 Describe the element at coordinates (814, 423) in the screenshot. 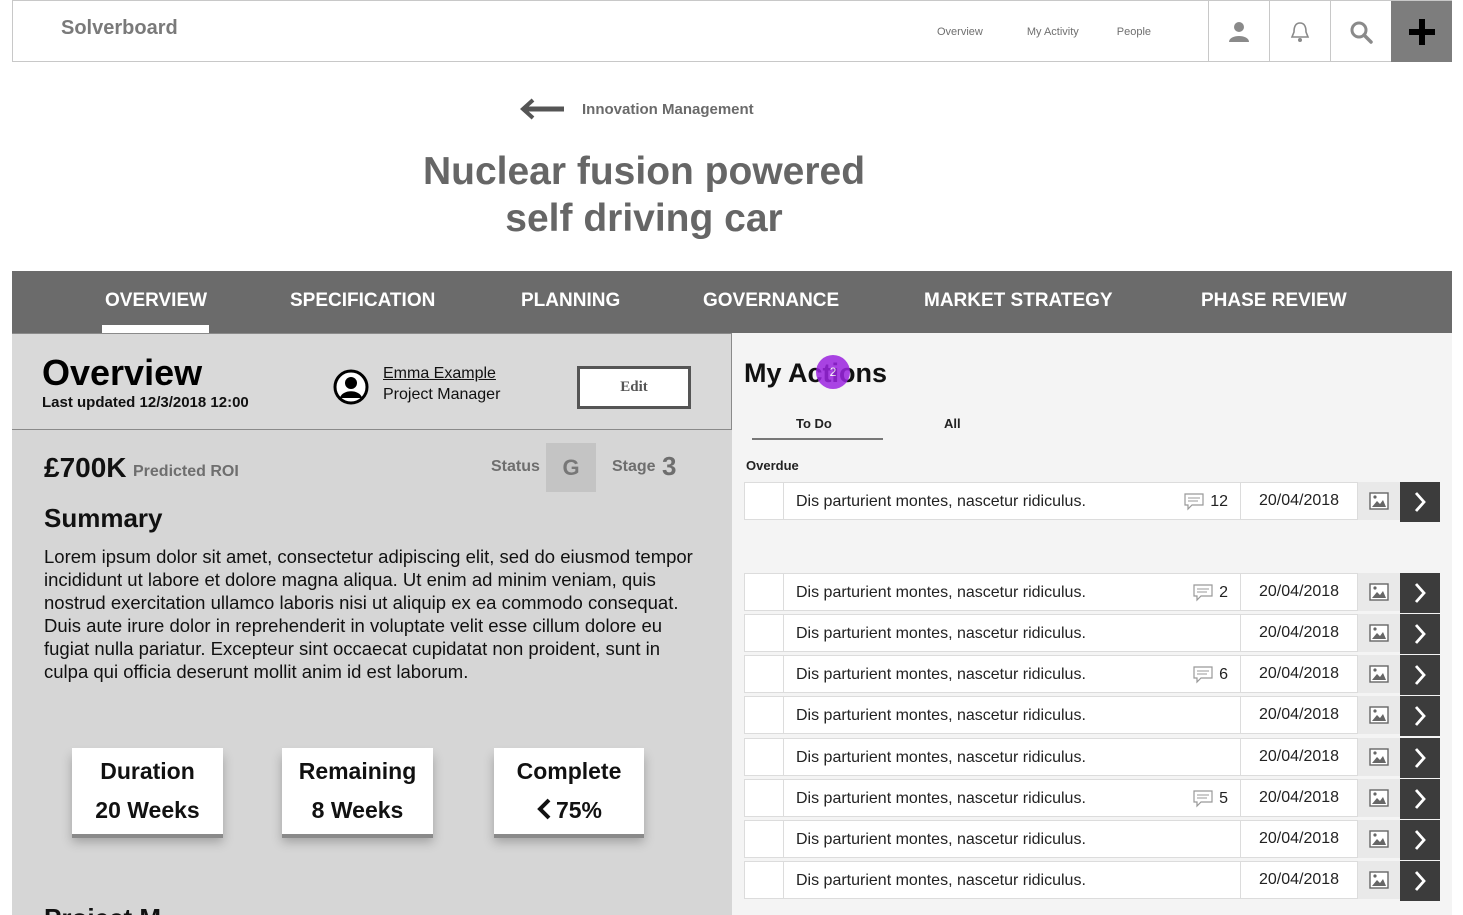

I see `subtab-to-do: To Do` at that location.